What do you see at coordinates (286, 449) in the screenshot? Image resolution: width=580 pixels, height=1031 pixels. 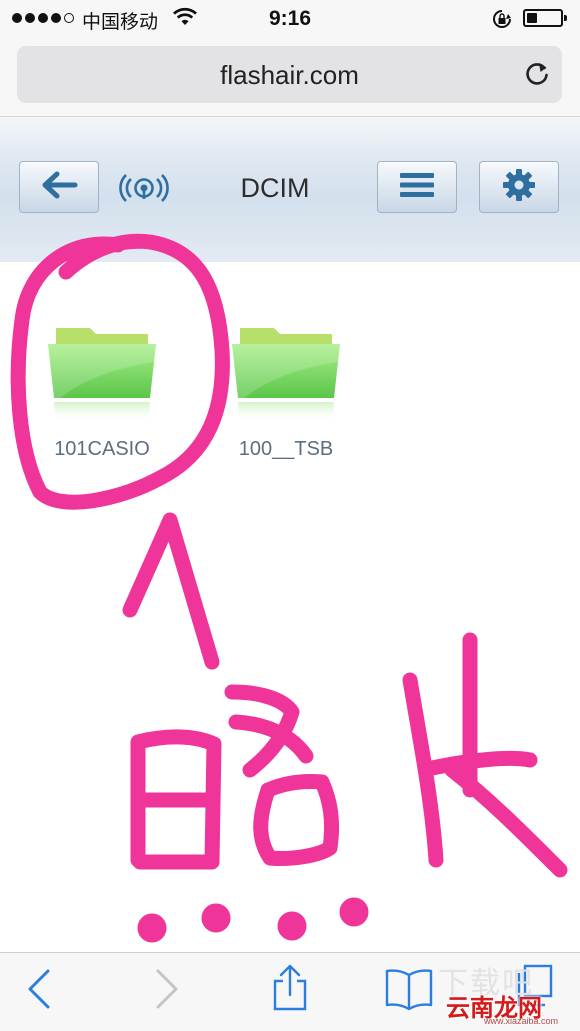 I see `folder-name: 100__TSB` at bounding box center [286, 449].